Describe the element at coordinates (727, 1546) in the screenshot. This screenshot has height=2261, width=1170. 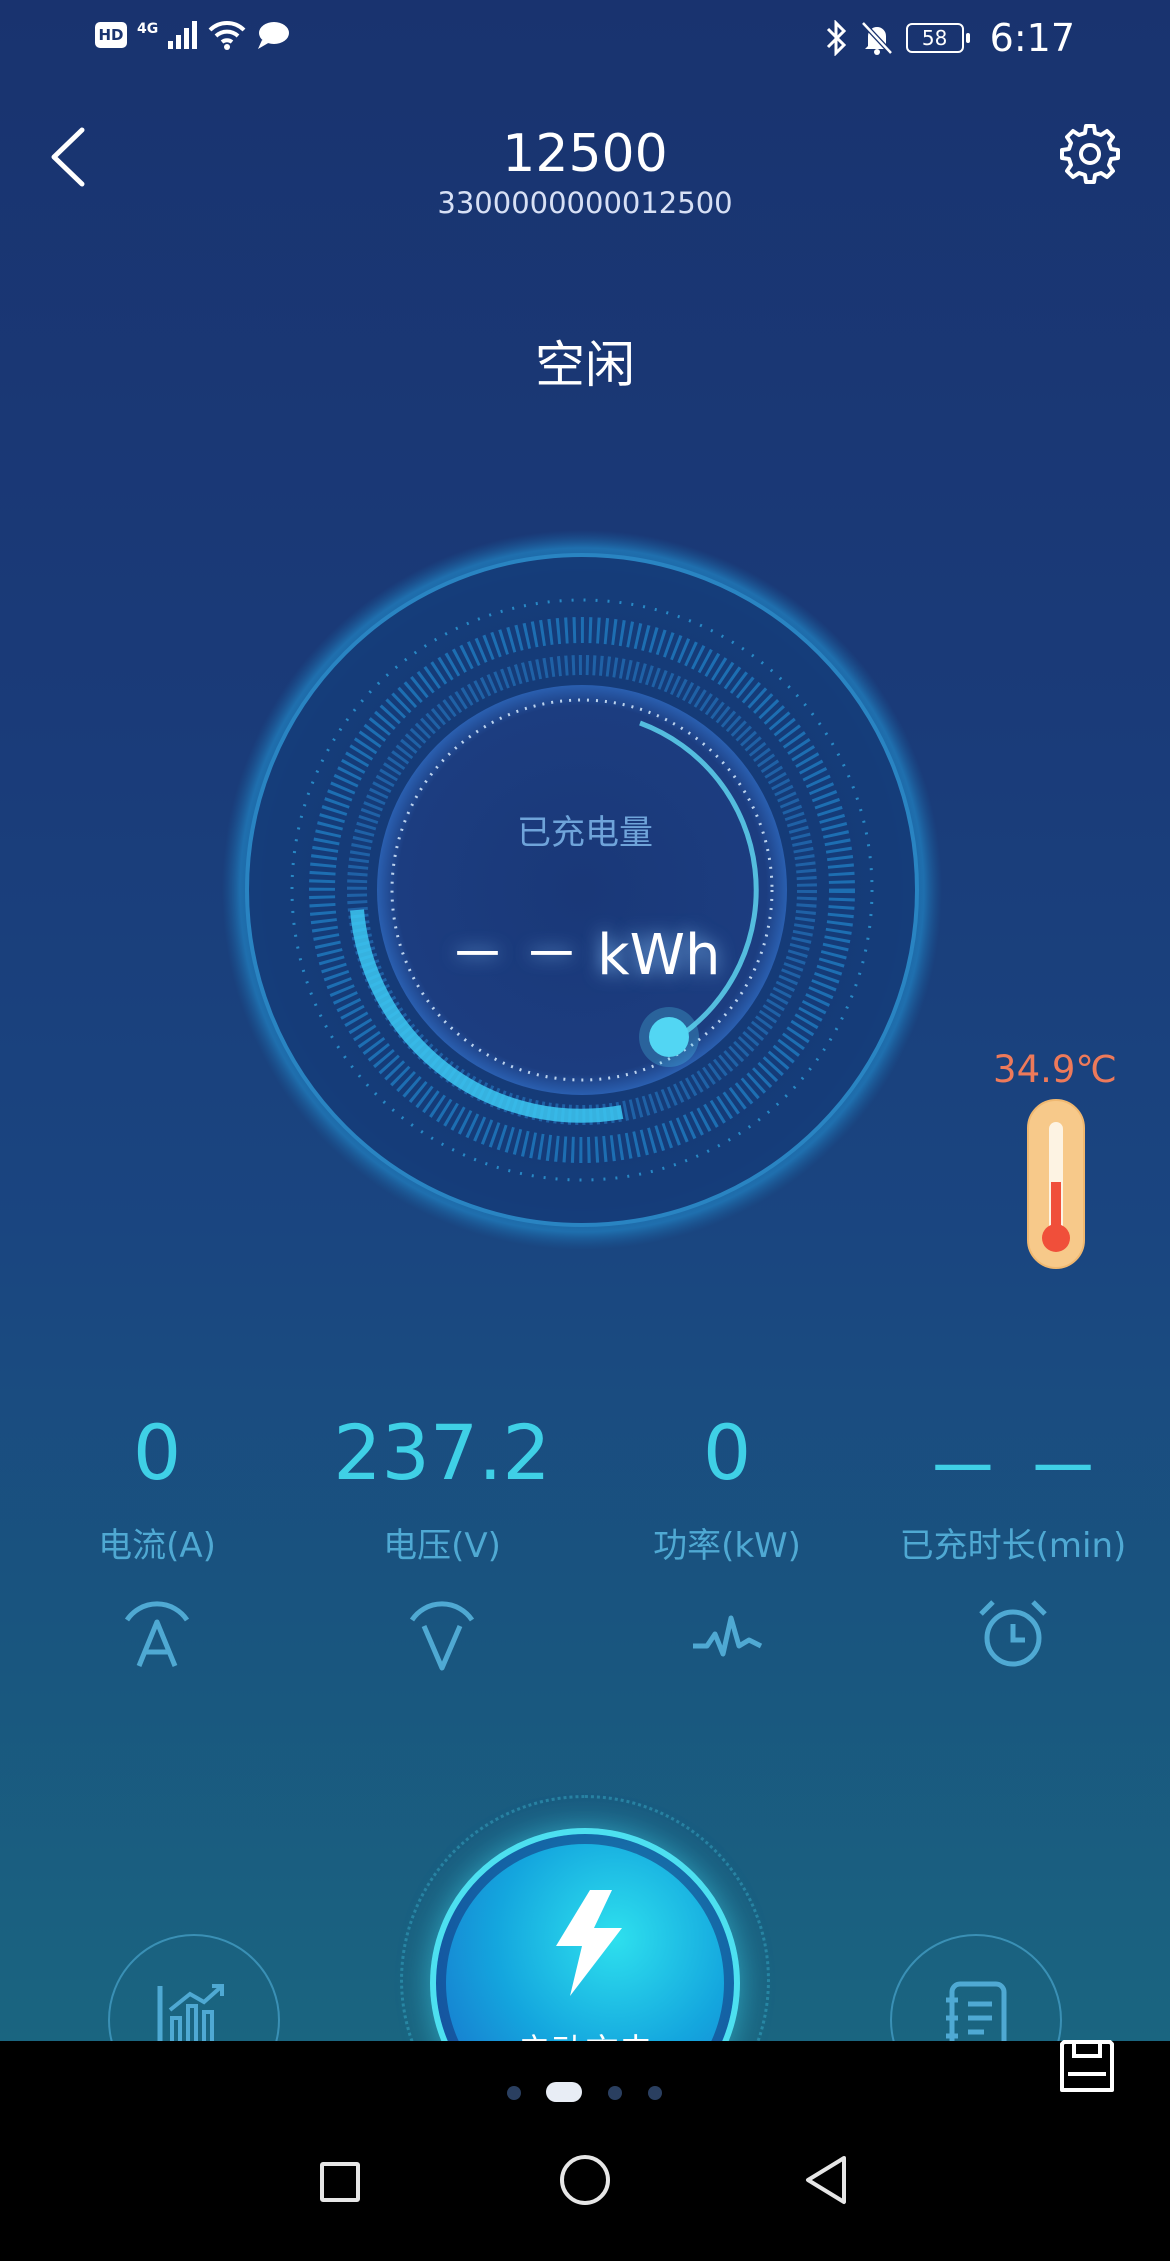
I see `power-label: 功率(kW)` at that location.